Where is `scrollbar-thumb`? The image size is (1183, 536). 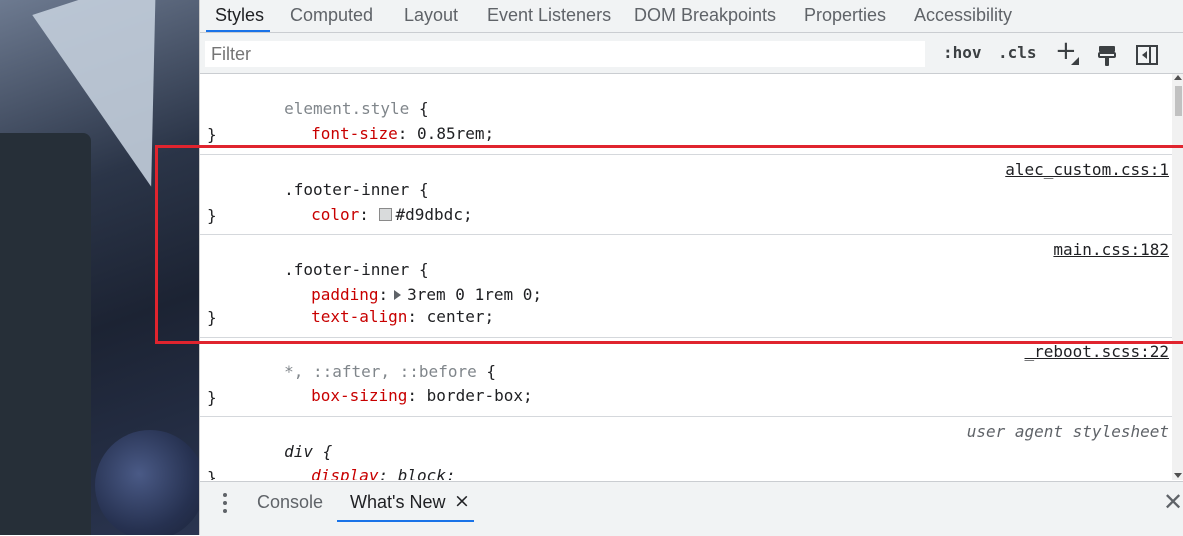 scrollbar-thumb is located at coordinates (1178, 101).